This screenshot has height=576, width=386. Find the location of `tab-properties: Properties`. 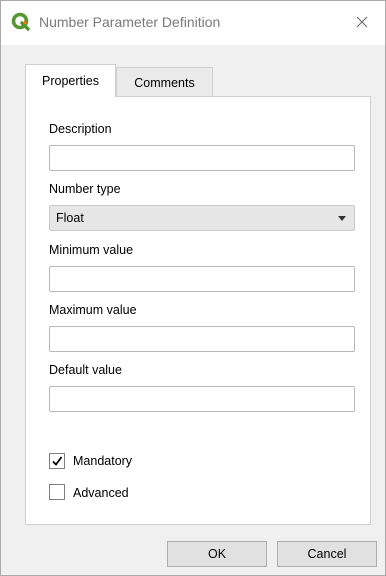

tab-properties: Properties is located at coordinates (70, 80).